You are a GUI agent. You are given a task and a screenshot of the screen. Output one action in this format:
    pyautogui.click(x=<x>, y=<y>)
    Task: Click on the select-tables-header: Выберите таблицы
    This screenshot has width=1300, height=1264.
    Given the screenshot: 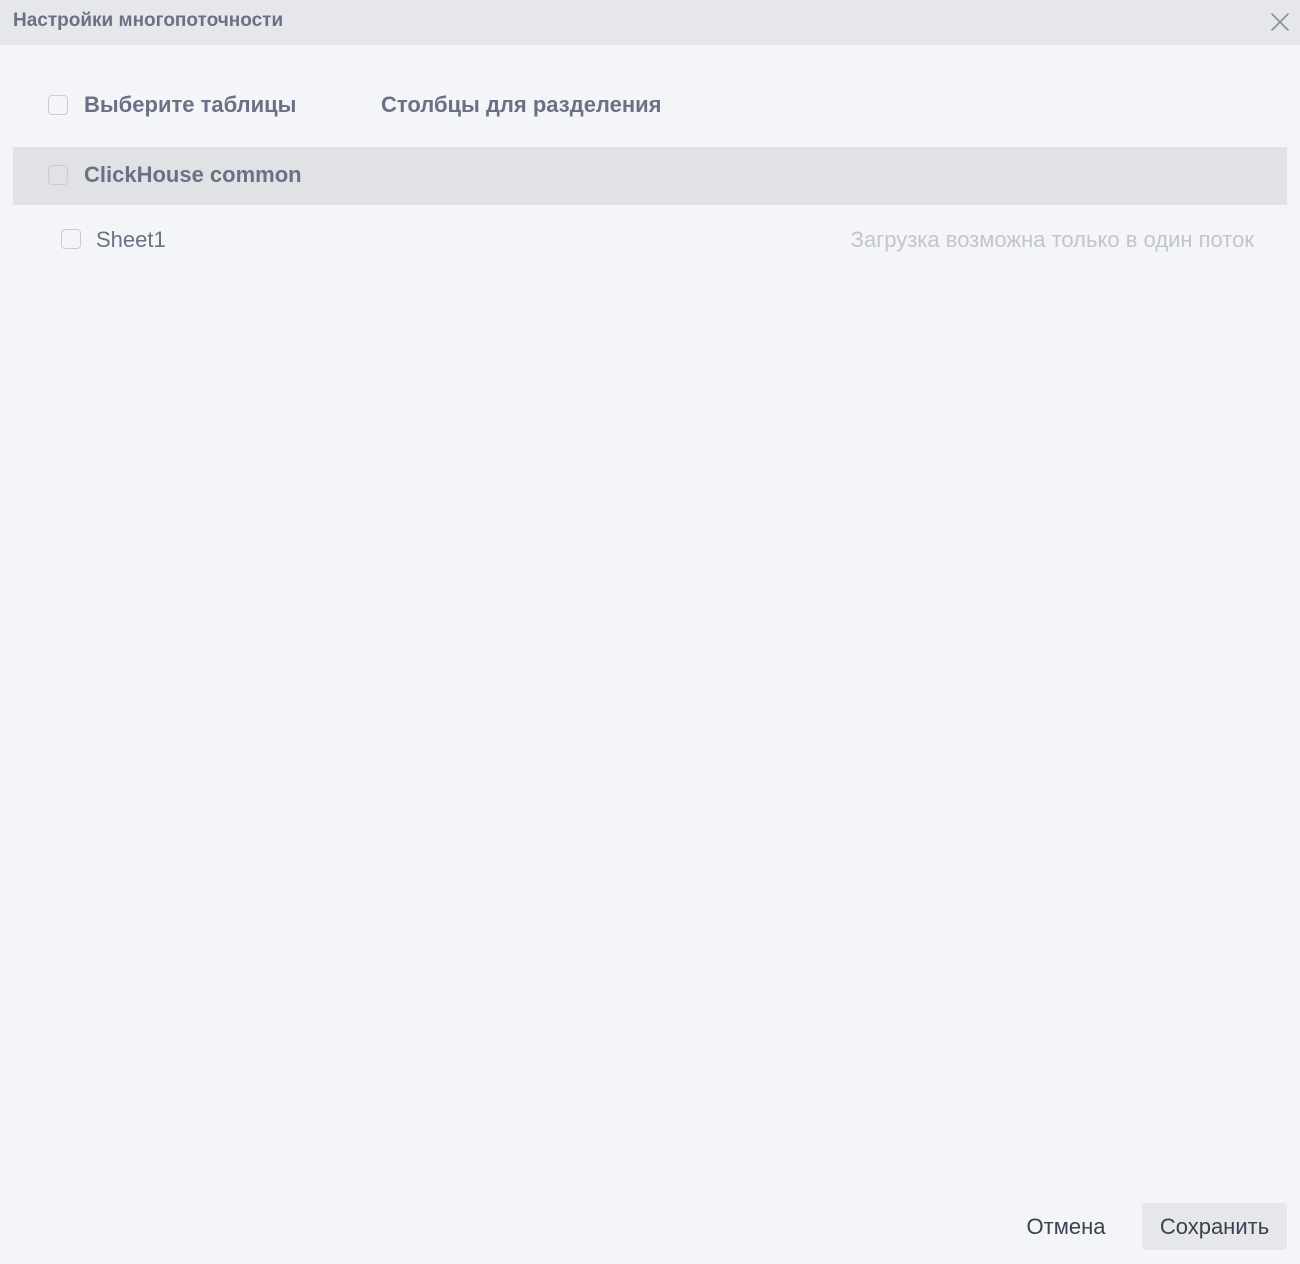 What is the action you would take?
    pyautogui.click(x=190, y=104)
    